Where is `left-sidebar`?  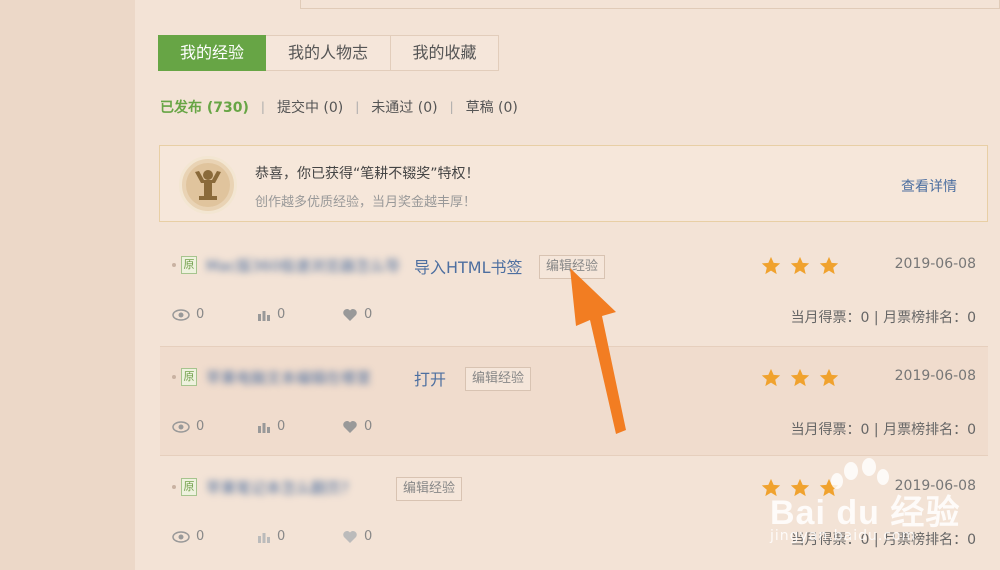 left-sidebar is located at coordinates (67, 285).